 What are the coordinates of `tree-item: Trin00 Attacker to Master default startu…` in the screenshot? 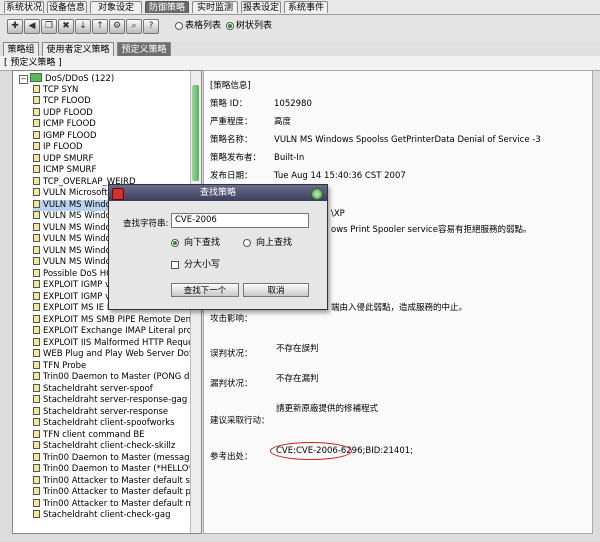 It's located at (112, 481).